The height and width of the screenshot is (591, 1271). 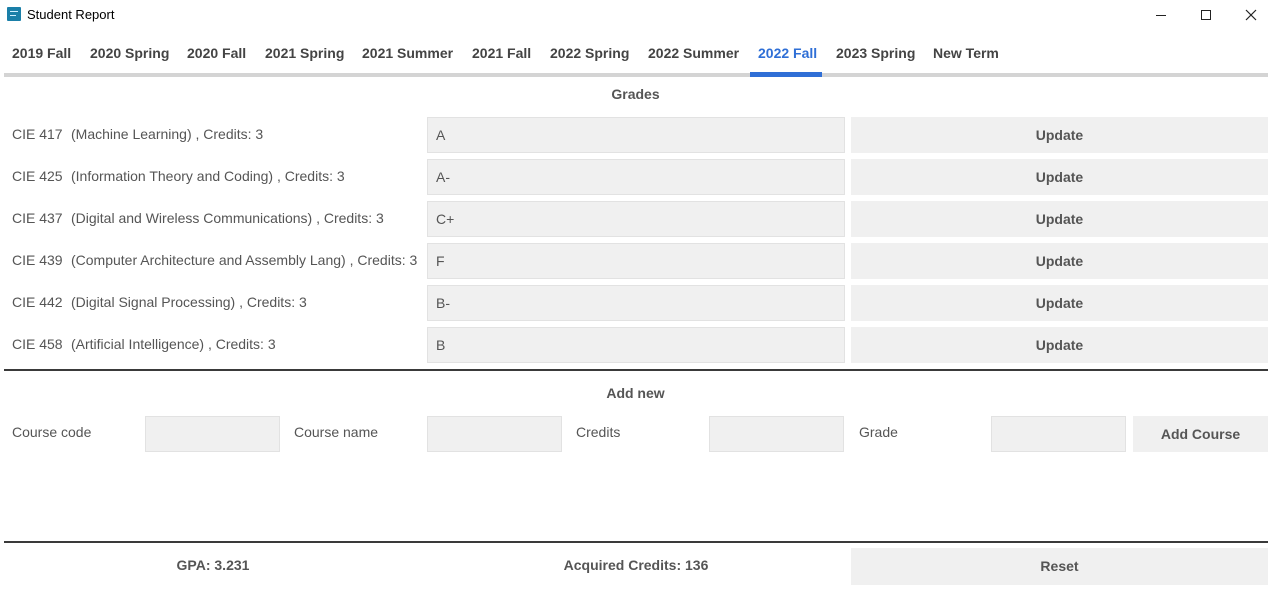 I want to click on tab-2020-fall: 2020 Fall, so click(x=216, y=54).